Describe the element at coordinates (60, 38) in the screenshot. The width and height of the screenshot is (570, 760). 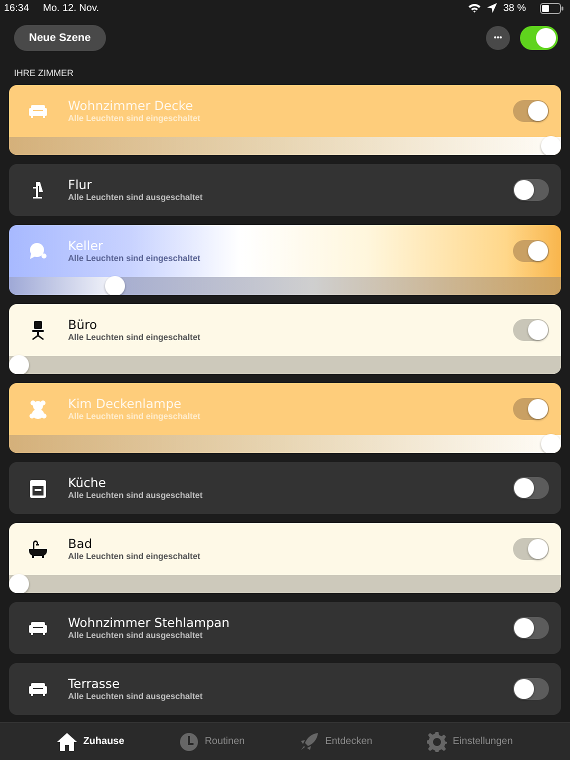
I see `new-scene-button: Neue Szene` at that location.